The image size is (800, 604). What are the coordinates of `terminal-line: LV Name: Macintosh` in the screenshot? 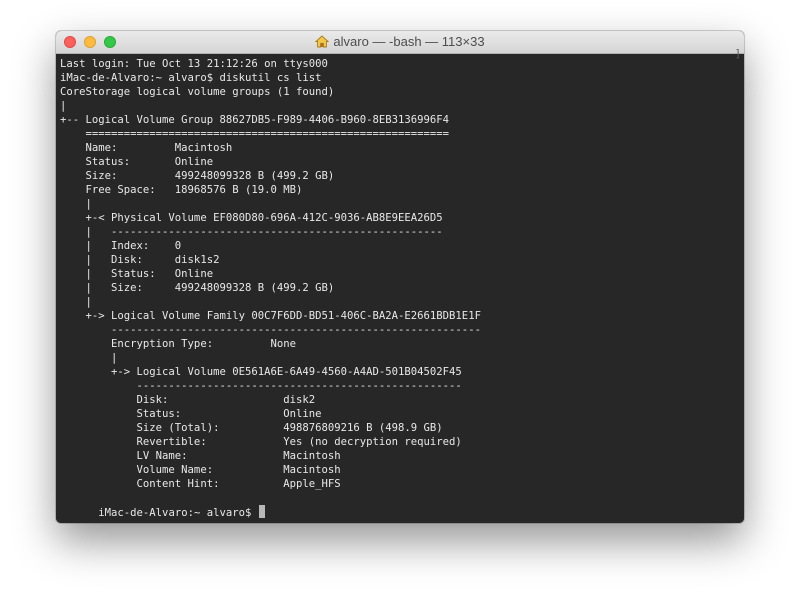 It's located at (200, 456).